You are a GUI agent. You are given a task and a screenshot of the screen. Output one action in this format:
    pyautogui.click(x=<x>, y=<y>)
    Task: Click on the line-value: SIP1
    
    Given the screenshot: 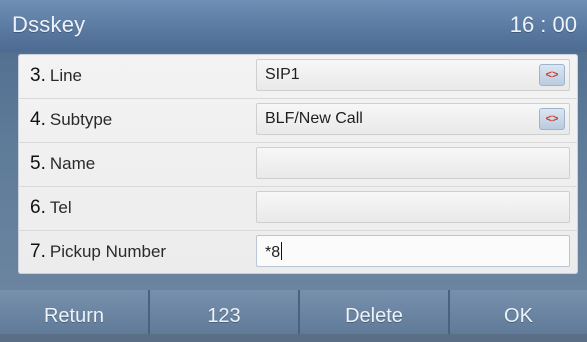 What is the action you would take?
    pyautogui.click(x=282, y=74)
    